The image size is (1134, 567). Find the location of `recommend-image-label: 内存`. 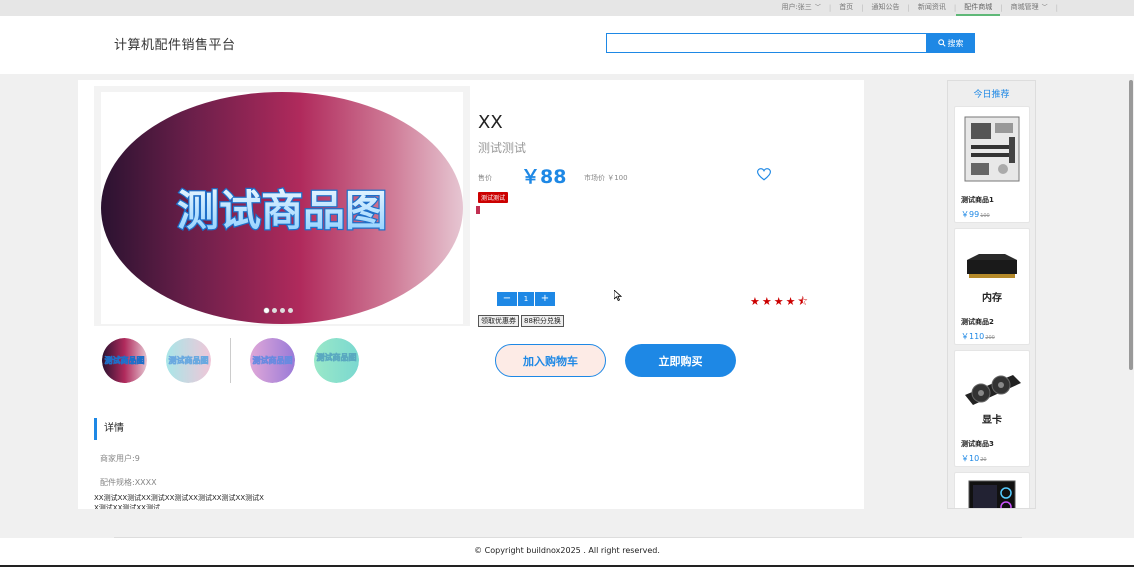

recommend-image-label: 内存 is located at coordinates (992, 298).